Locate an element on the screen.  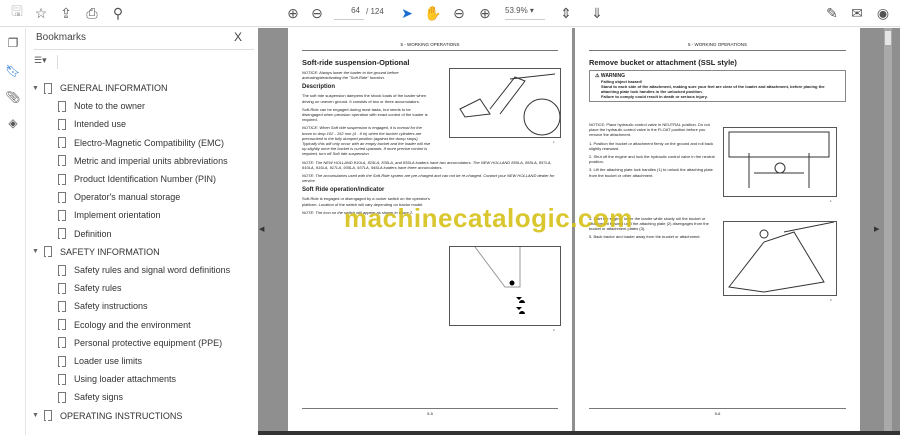
hand-tool-icon: ✋ is located at coordinates (433, 13).